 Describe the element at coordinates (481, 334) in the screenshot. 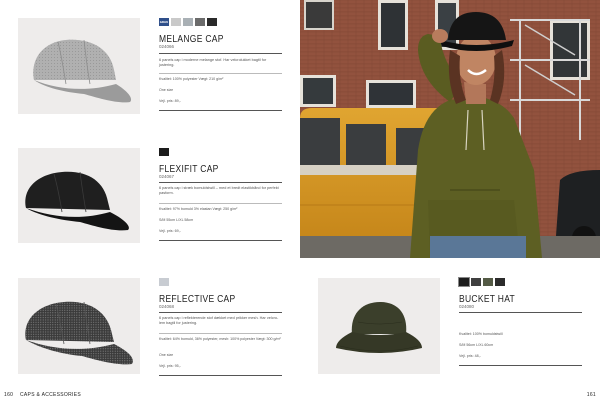

I see `product-material: Kvalitet: 100% bomuldstwill` at that location.